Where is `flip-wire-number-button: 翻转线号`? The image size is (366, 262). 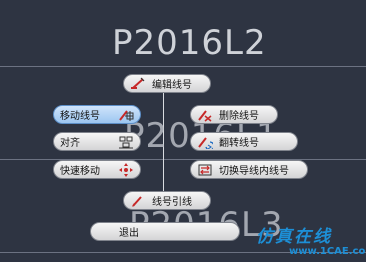 flip-wire-number-button: 翻转线号 is located at coordinates (244, 141).